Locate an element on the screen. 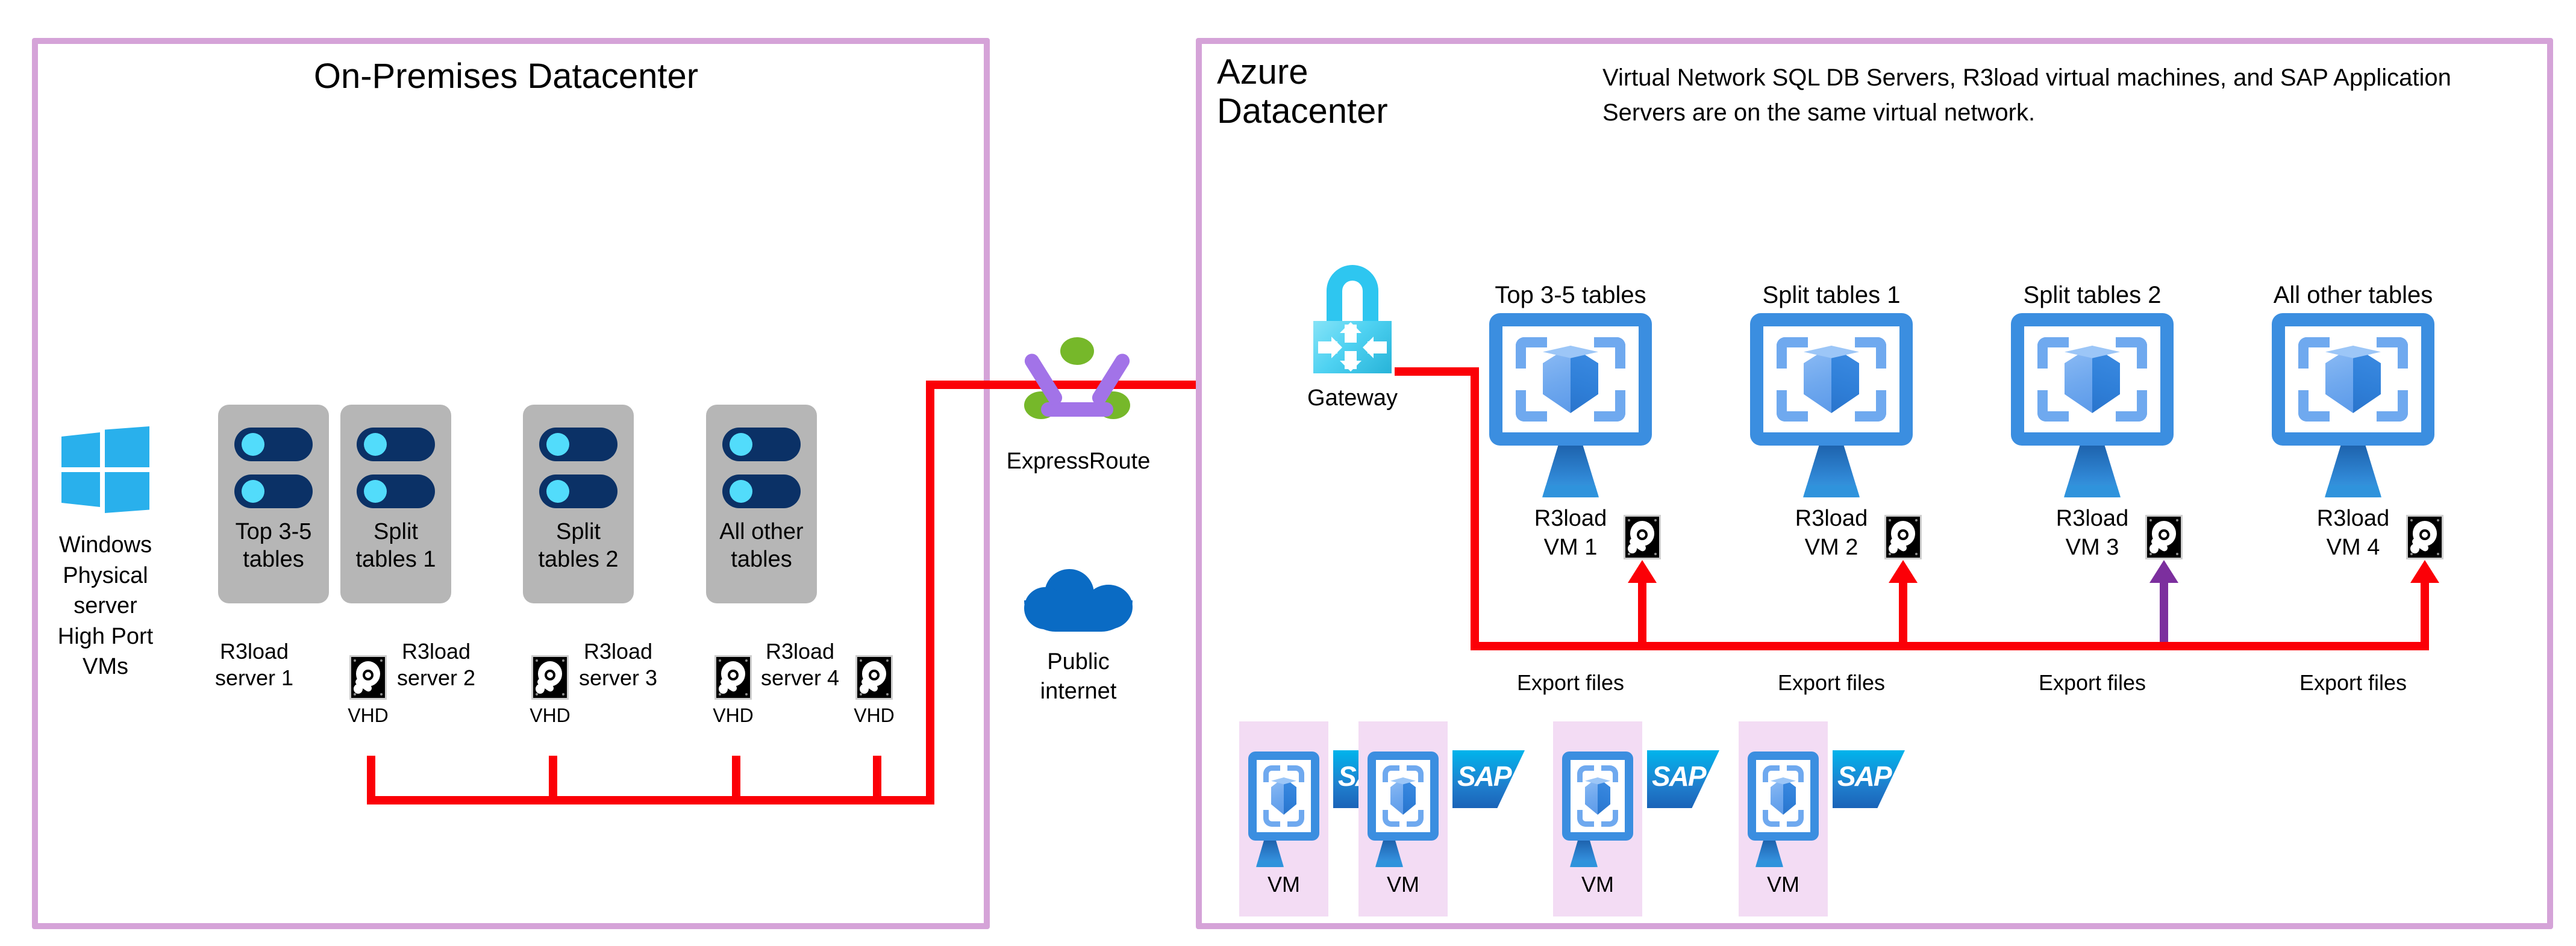 This screenshot has height=946, width=2576. onprem-server-label-2: R3load server 2 is located at coordinates (436, 665).